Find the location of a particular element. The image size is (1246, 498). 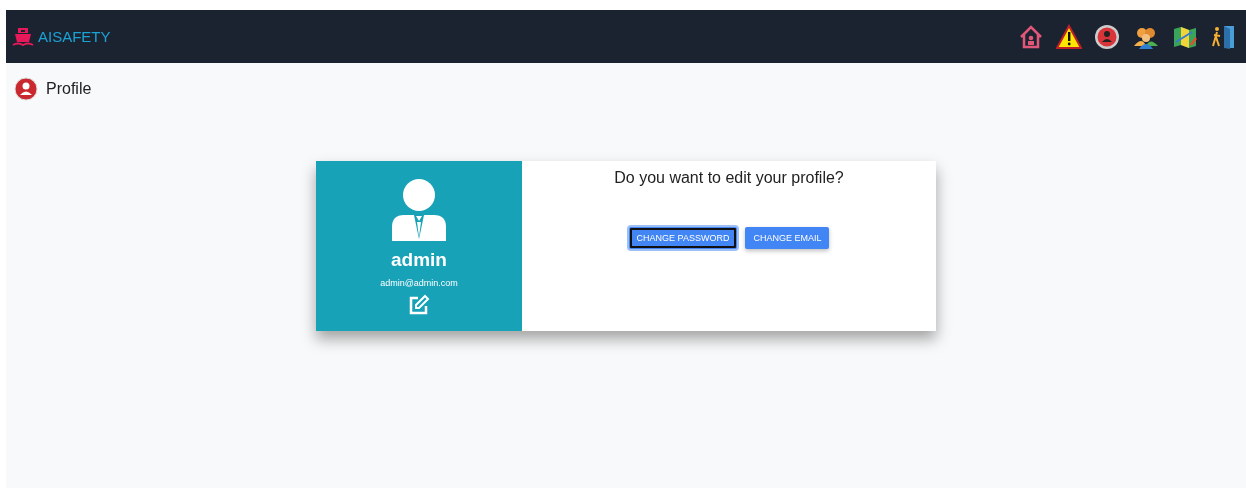

change-button: CHANGE EMAIL is located at coordinates (787, 238).